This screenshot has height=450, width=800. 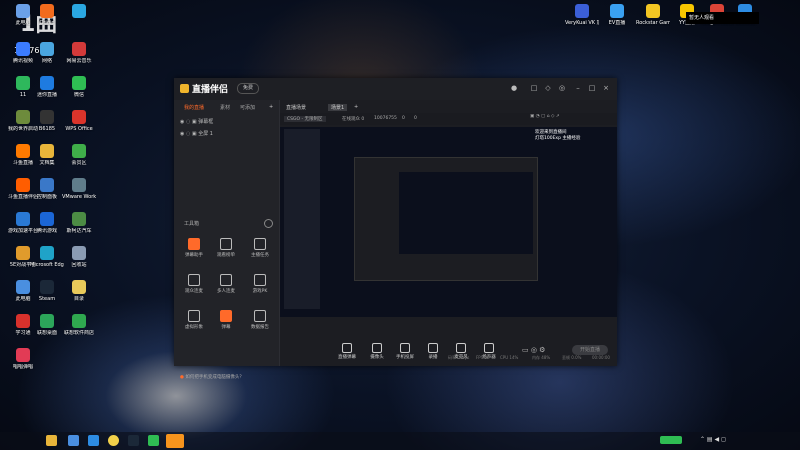 What do you see at coordinates (196, 133) in the screenshot?
I see `source-item: ◉ ◌ ▣ 全屏 1` at bounding box center [196, 133].